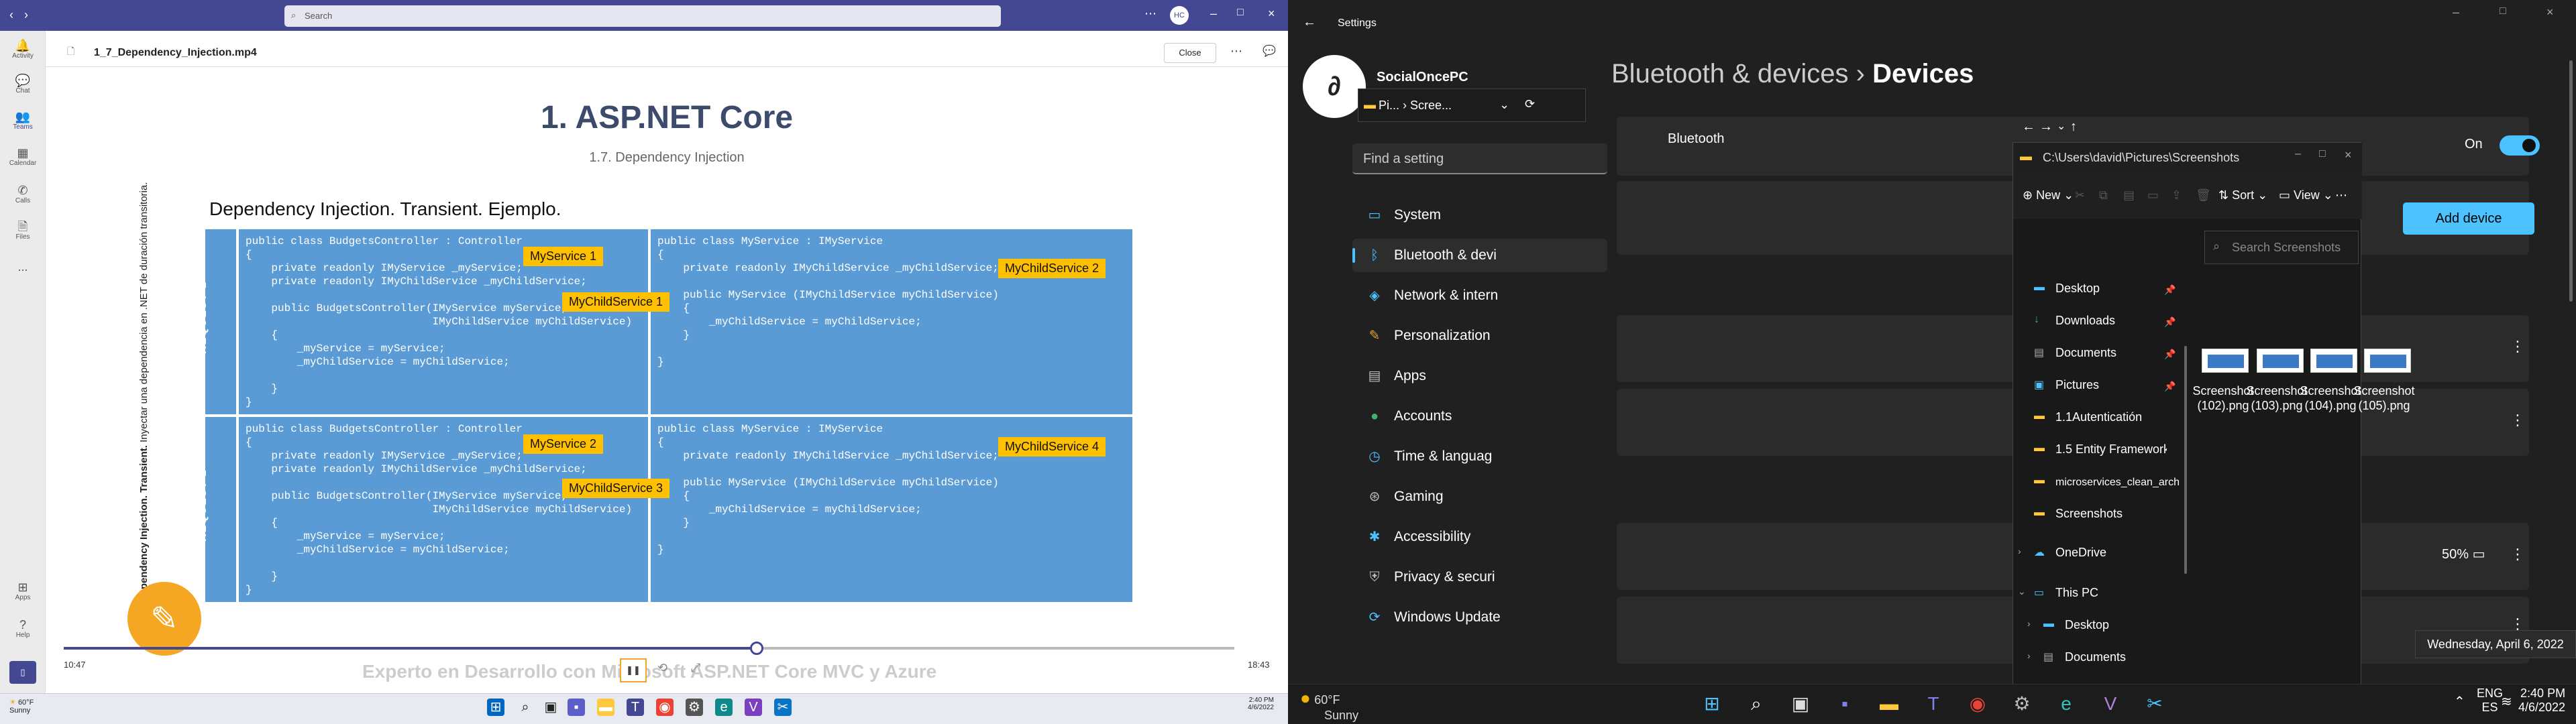 This screenshot has width=2576, height=724. Describe the element at coordinates (996, 648) in the screenshot. I see `seek-bar-remaining` at that location.